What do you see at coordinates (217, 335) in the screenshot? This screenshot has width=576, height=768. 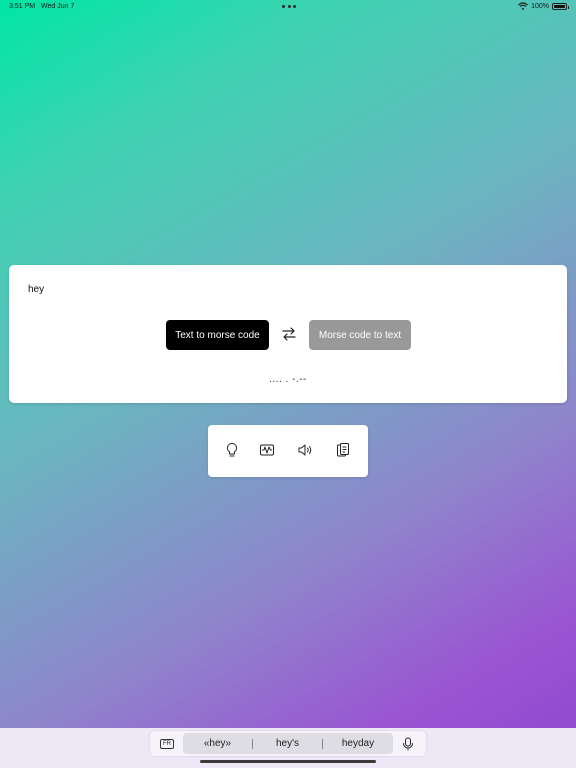 I see `text-to-morse-button: Text to morse code` at bounding box center [217, 335].